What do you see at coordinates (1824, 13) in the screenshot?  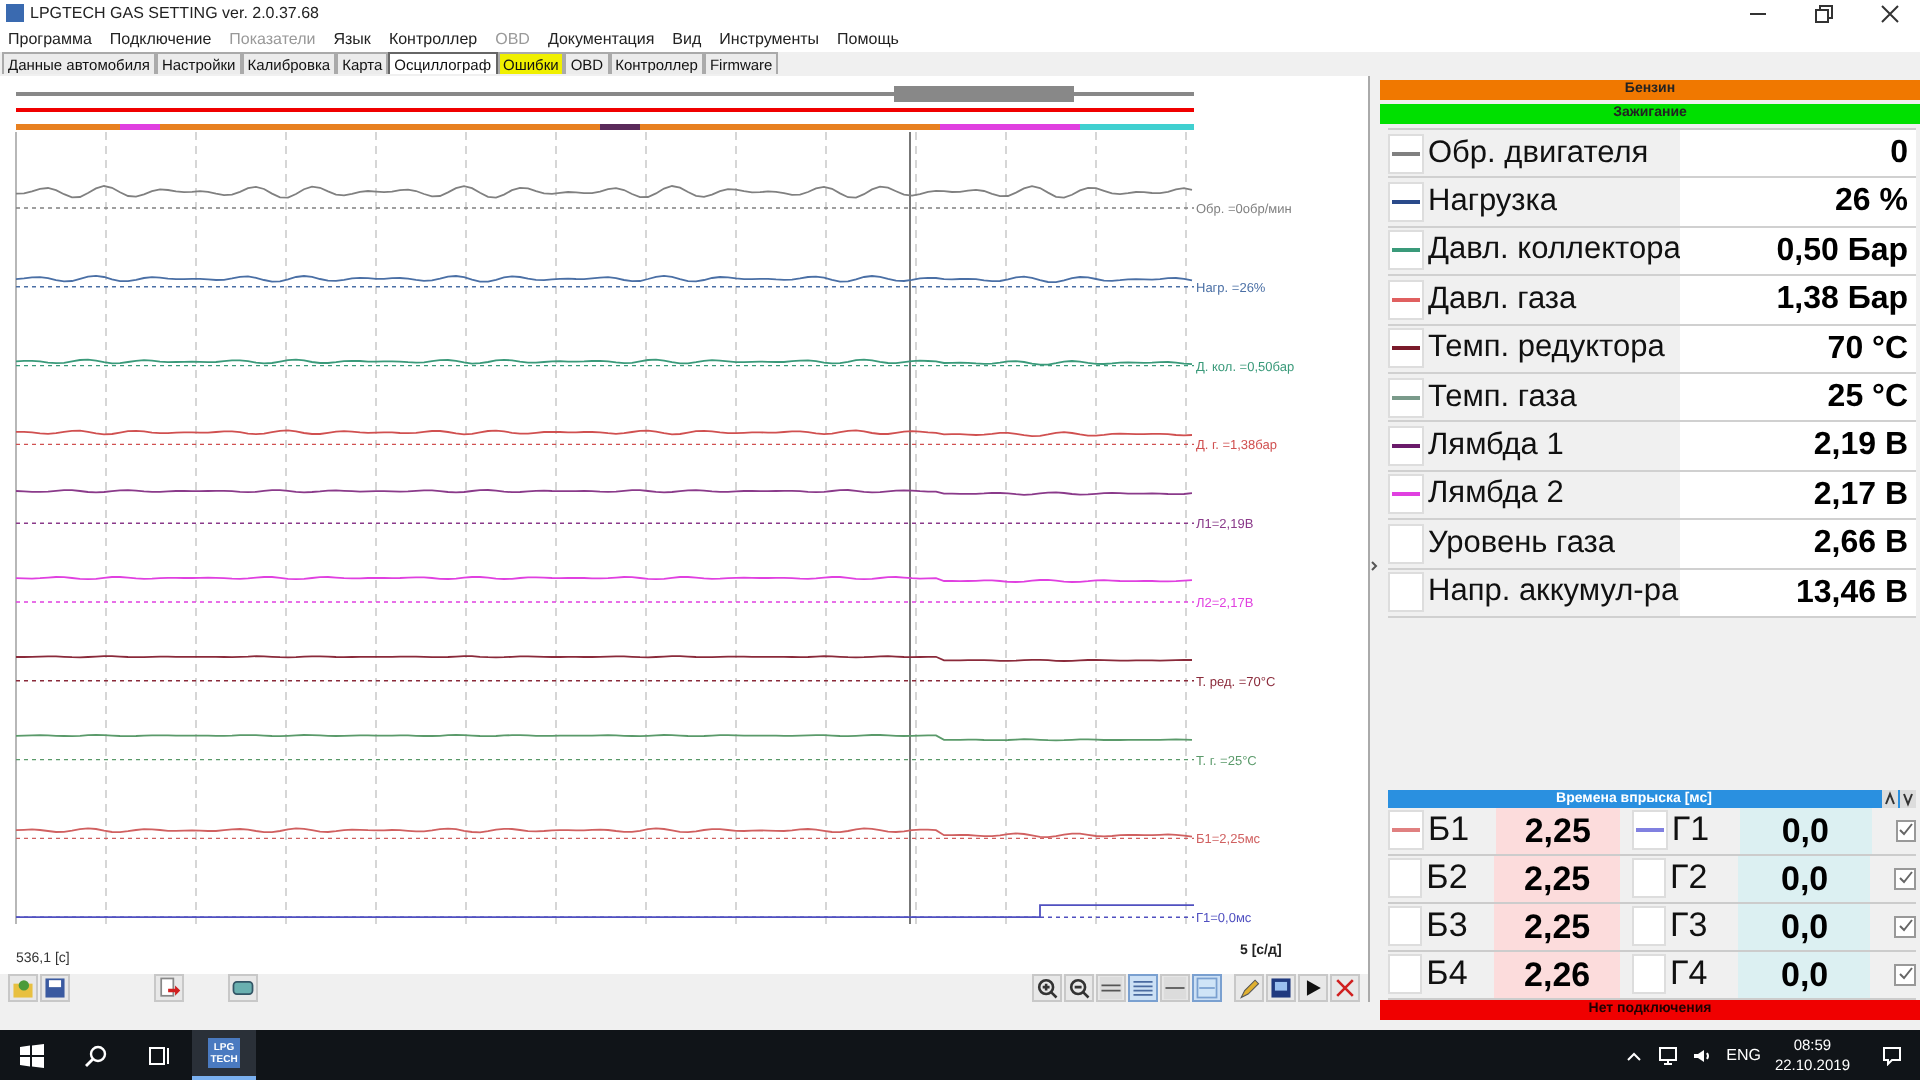 I see `restore-icon` at bounding box center [1824, 13].